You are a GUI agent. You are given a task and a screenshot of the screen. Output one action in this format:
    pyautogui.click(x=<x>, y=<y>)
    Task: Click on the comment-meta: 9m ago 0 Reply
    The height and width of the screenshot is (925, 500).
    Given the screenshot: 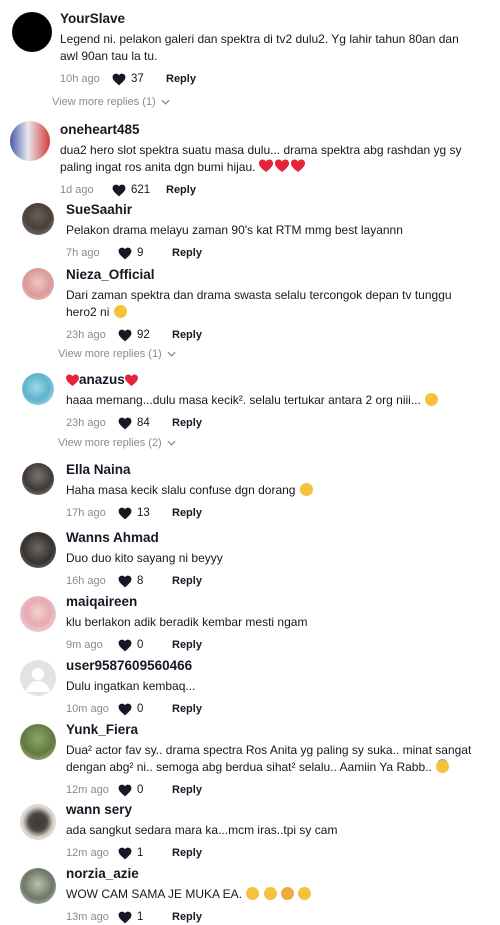 What is the action you would take?
    pyautogui.click(x=275, y=645)
    